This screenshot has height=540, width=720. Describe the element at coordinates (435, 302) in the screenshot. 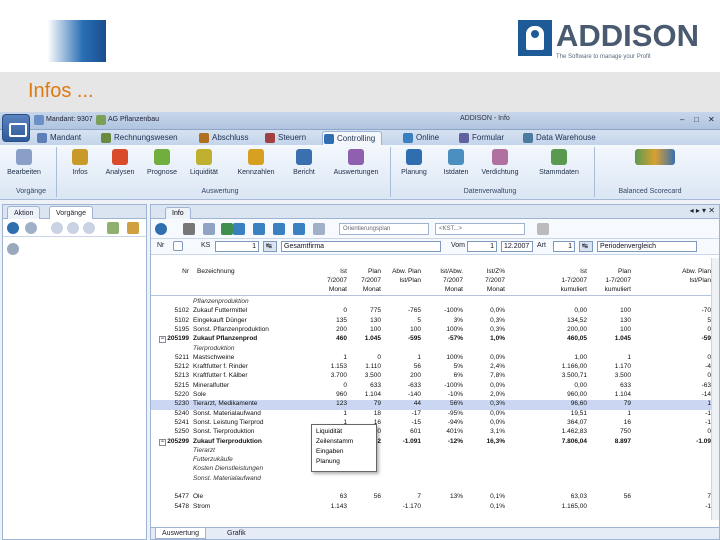

I see `table-row: Pflanzenproduktion` at that location.